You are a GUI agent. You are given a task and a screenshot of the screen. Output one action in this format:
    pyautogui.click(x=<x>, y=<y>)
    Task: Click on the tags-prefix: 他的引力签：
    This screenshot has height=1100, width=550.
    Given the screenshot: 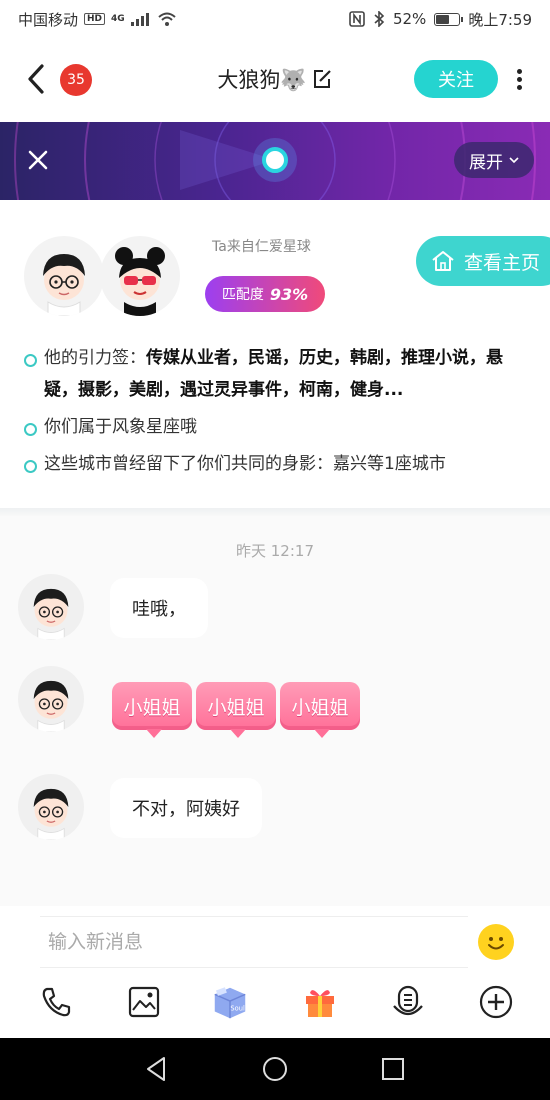 What is the action you would take?
    pyautogui.click(x=95, y=358)
    